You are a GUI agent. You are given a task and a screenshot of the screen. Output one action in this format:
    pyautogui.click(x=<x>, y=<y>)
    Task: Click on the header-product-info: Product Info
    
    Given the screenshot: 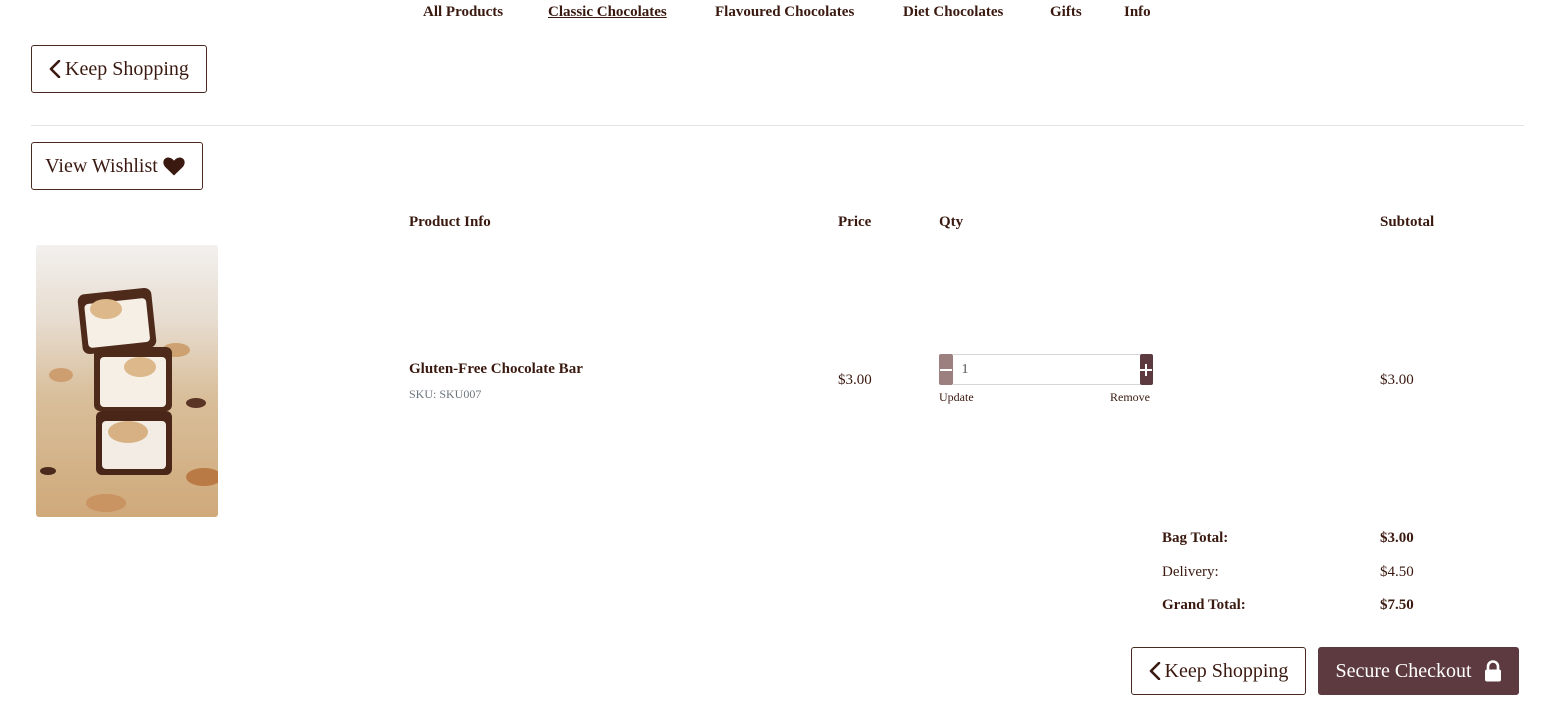 What is the action you would take?
    pyautogui.click(x=450, y=222)
    